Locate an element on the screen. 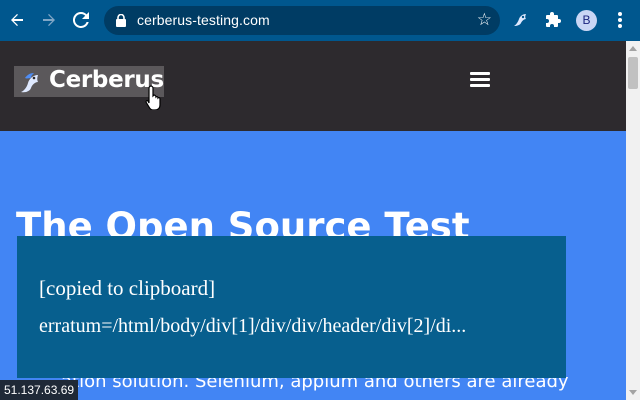  cerberus-extension-icon is located at coordinates (521, 20).